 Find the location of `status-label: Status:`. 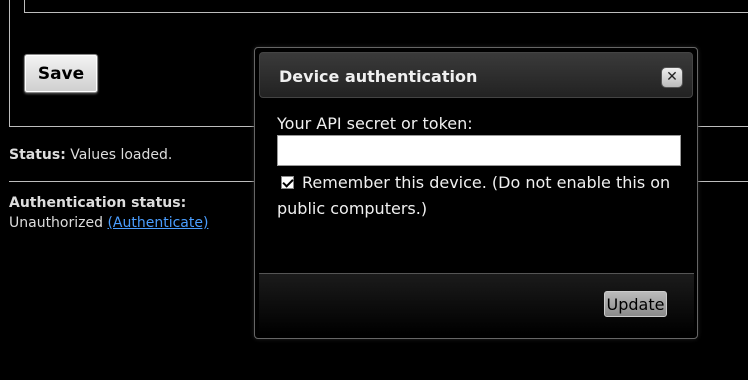

status-label: Status: is located at coordinates (37, 155).